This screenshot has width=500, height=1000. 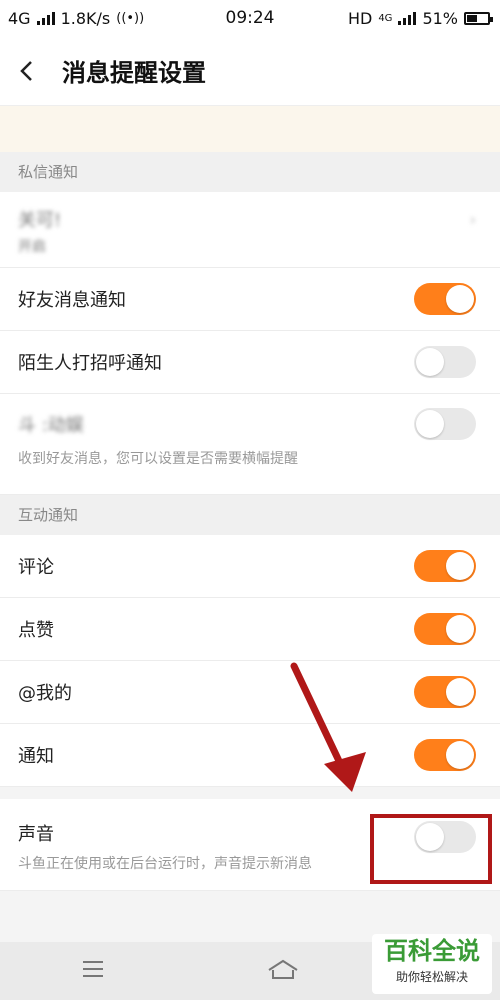 I want to click on row-label: 好友消息通知, so click(x=72, y=300).